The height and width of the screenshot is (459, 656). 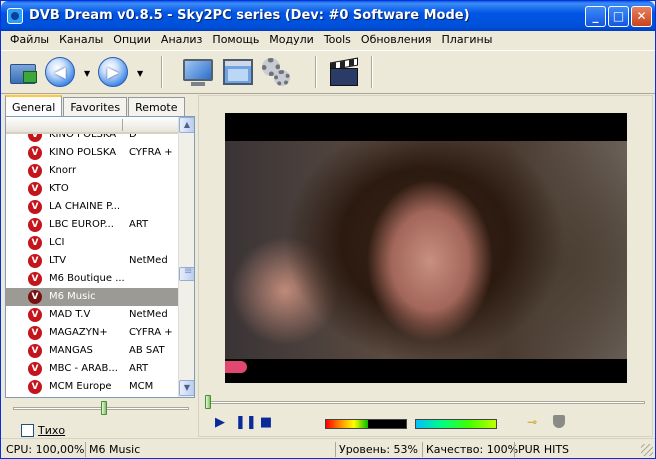 What do you see at coordinates (186, 257) in the screenshot?
I see `channel-list-scrollbar: ▲ ▼` at bounding box center [186, 257].